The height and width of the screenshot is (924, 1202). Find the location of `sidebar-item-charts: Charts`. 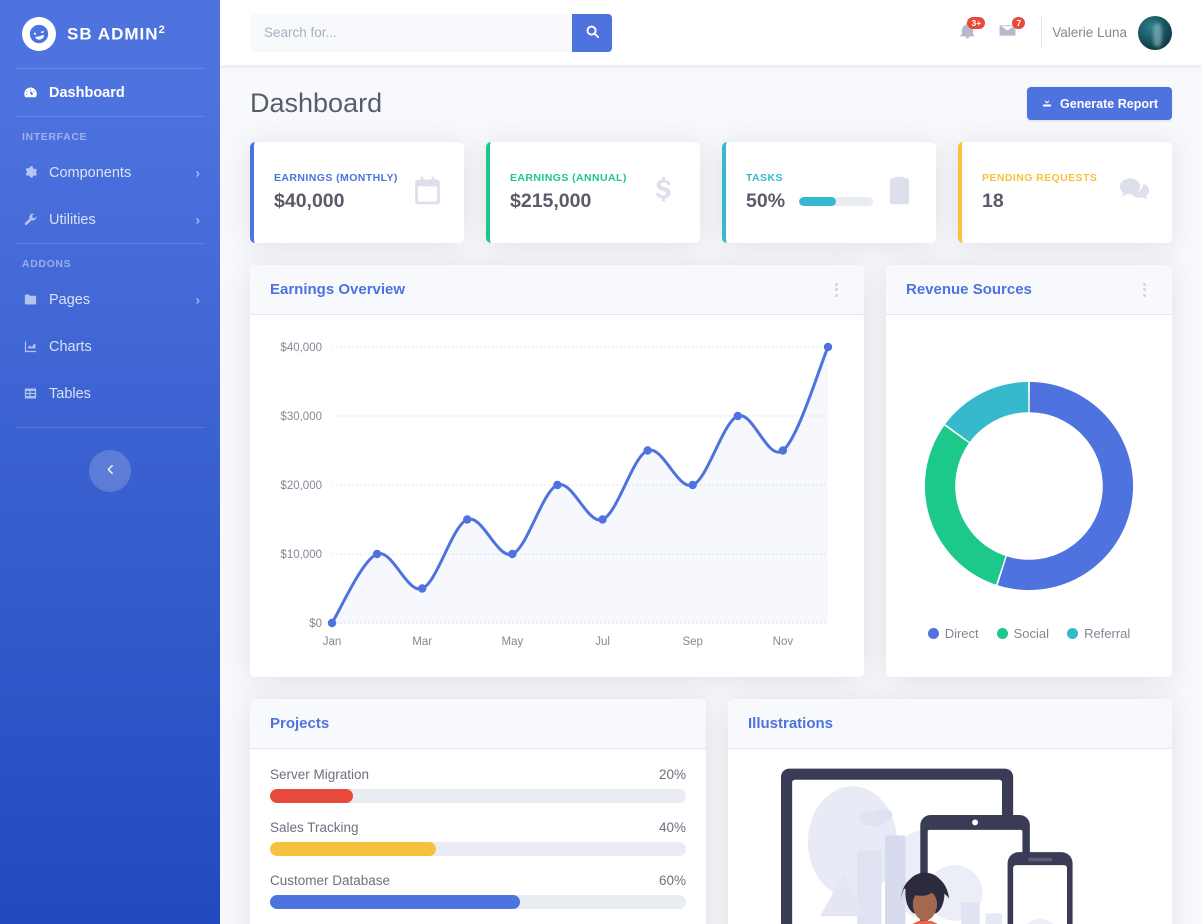

sidebar-item-charts: Charts is located at coordinates (110, 346).